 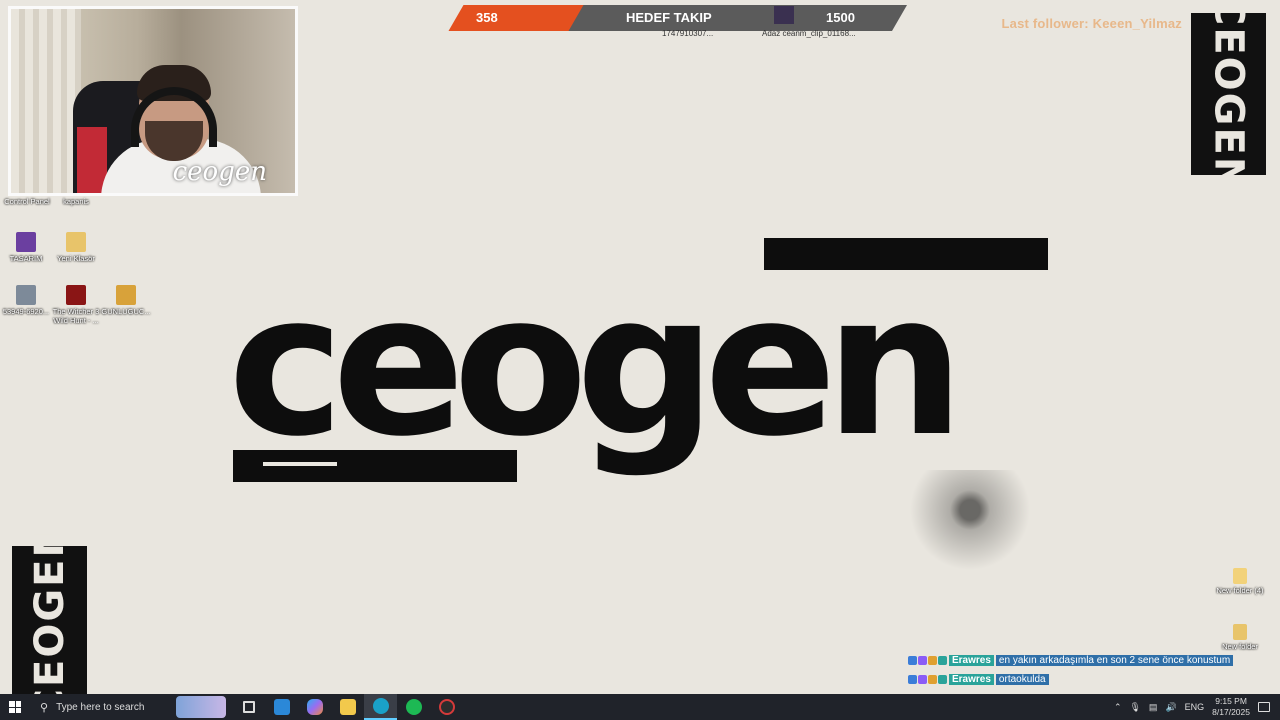 I want to click on chat-message: Erawres ortaokulda, so click(x=1070, y=679).